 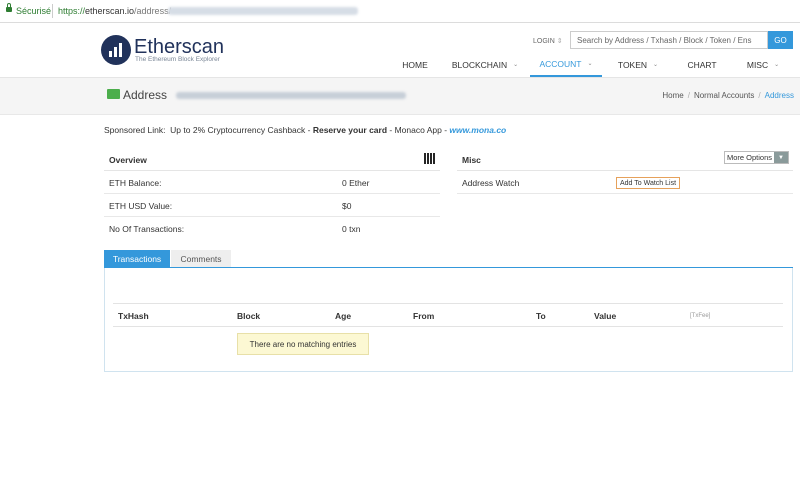 What do you see at coordinates (350, 130) in the screenshot?
I see `sponsored-bold: Reserve your card` at bounding box center [350, 130].